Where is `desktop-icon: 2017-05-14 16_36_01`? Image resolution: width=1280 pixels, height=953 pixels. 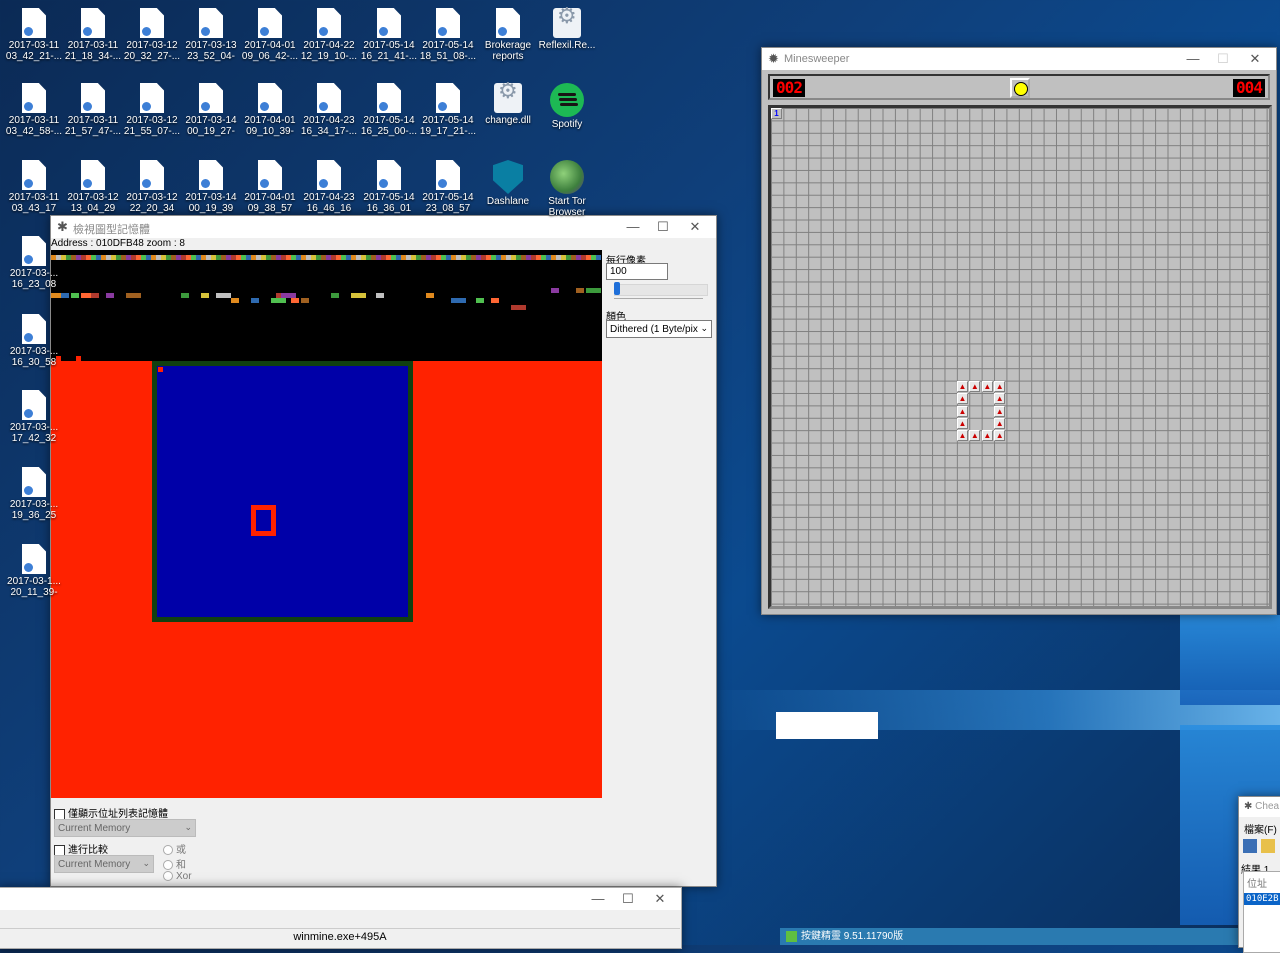
desktop-icon: 2017-05-14 16_36_01 is located at coordinates (389, 190).